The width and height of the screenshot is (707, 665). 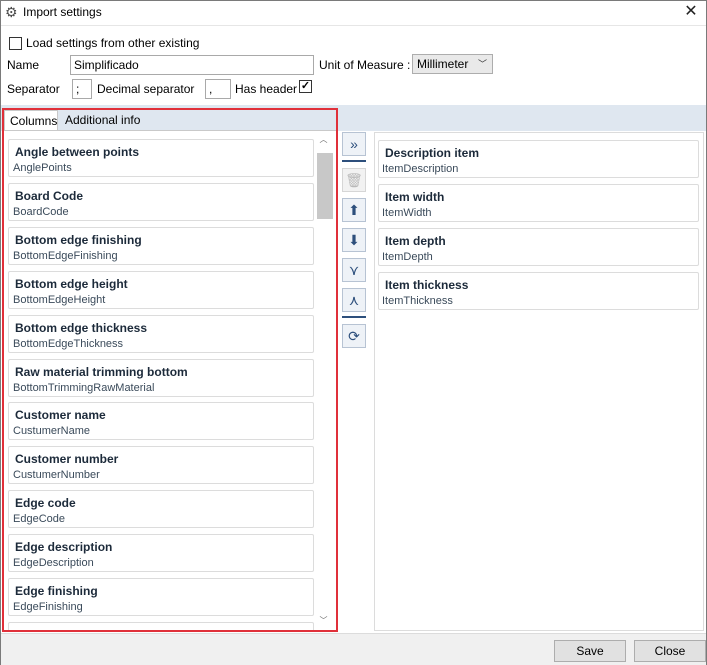 I want to click on footer: Save Close, so click(x=353, y=649).